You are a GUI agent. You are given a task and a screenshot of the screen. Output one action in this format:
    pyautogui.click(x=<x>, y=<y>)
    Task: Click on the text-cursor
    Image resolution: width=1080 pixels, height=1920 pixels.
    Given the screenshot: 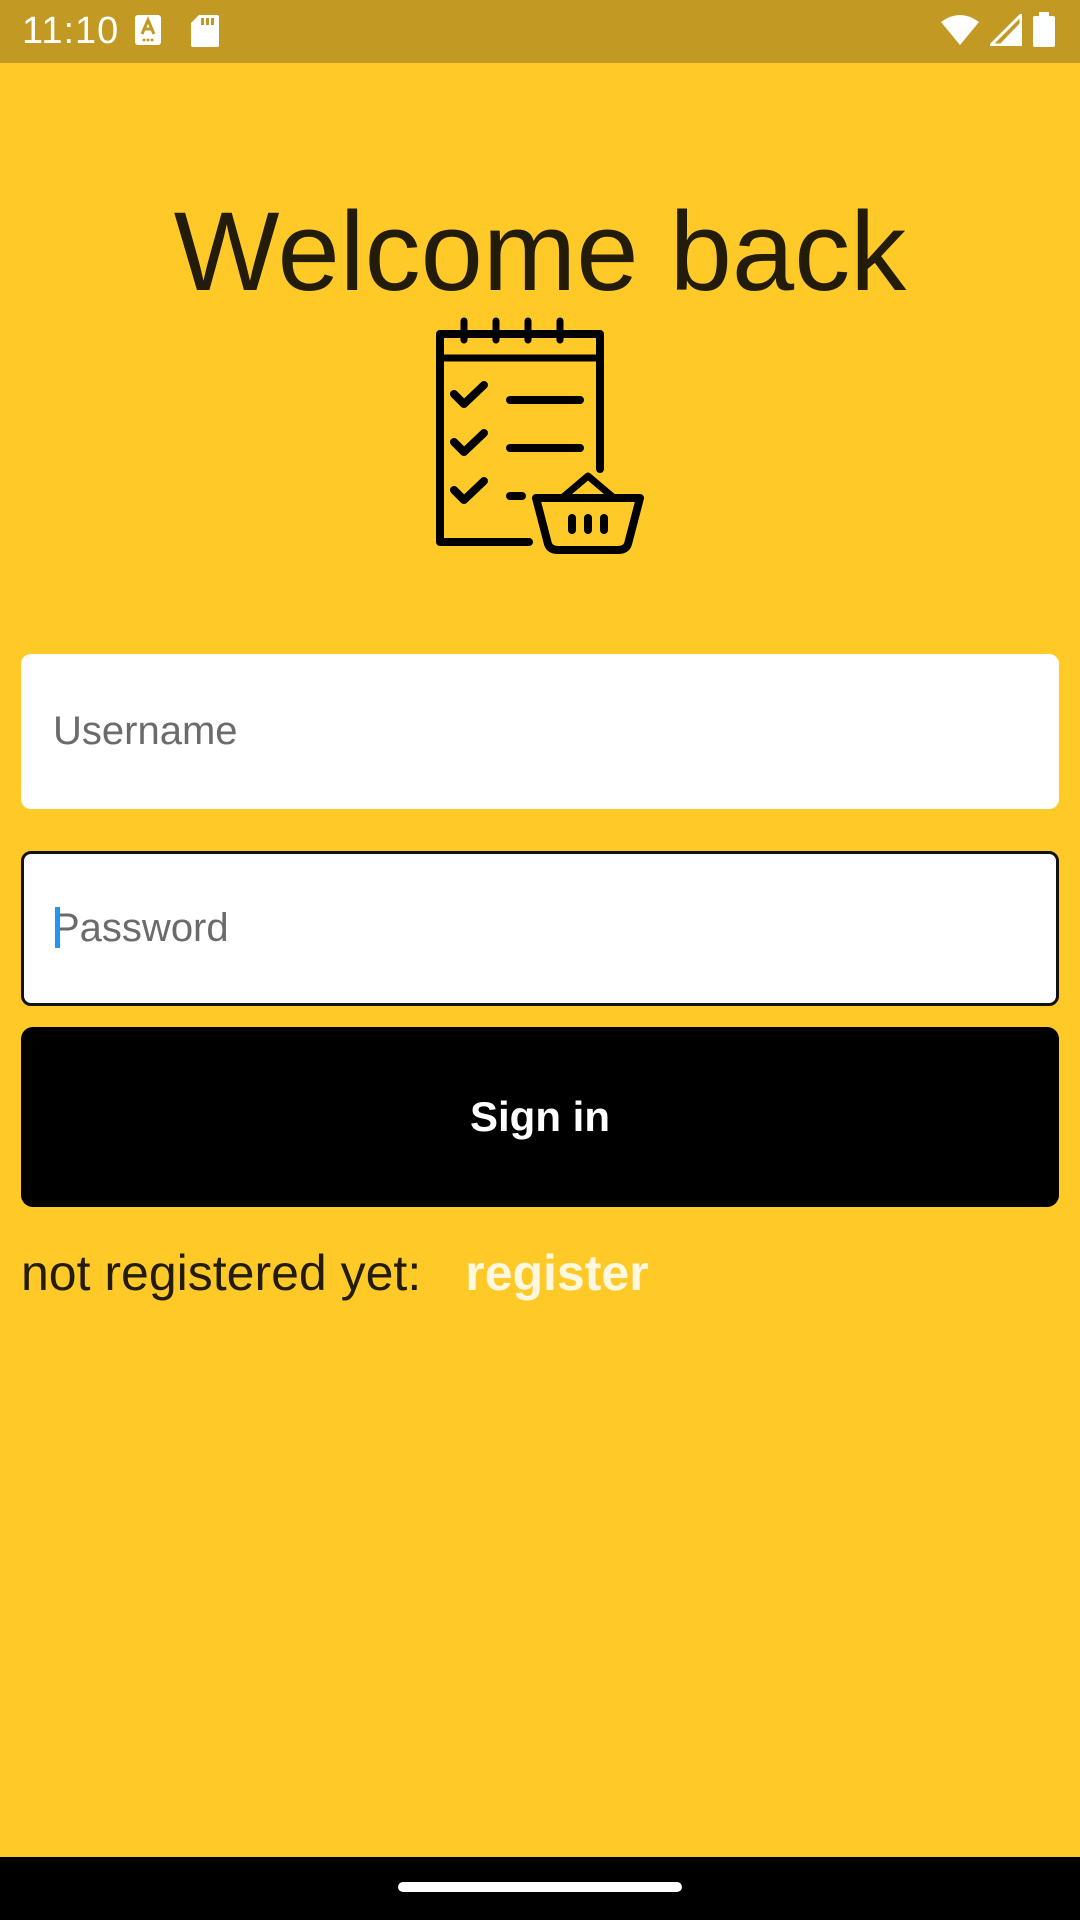 What is the action you would take?
    pyautogui.click(x=57, y=927)
    